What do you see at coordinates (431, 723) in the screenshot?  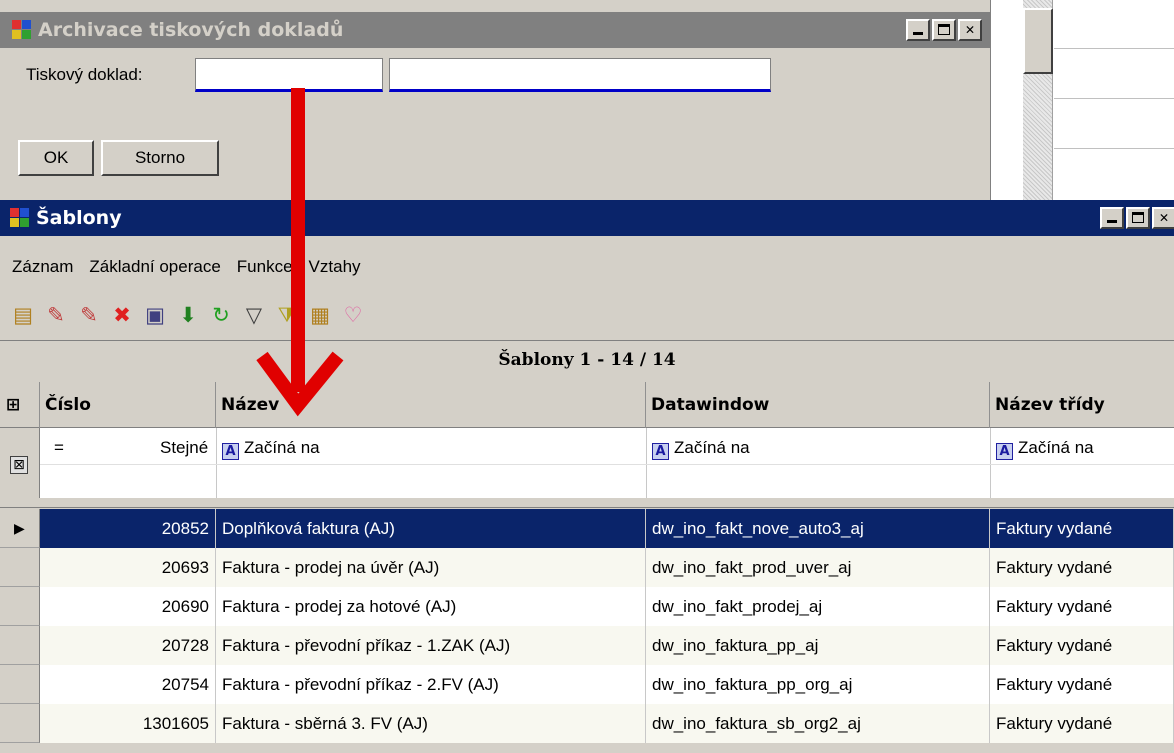 I see `cell-nazev: Faktura - sběrná 3. FV (AJ)` at bounding box center [431, 723].